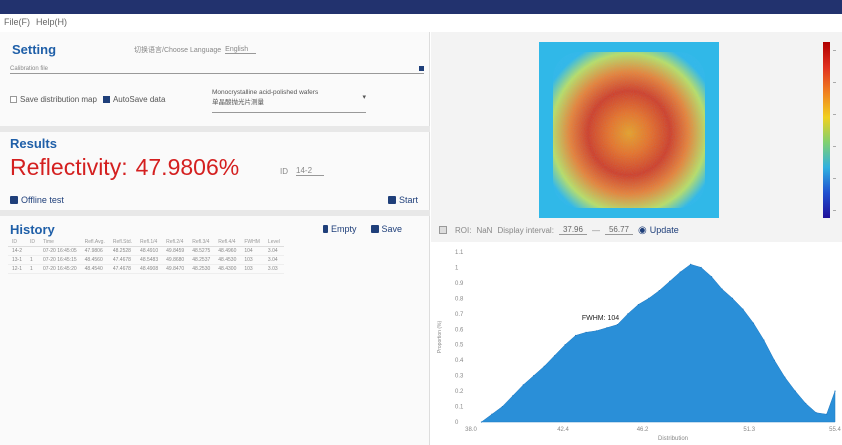 The width and height of the screenshot is (842, 445). Describe the element at coordinates (14, 200) in the screenshot. I see `chart-icon` at that location.